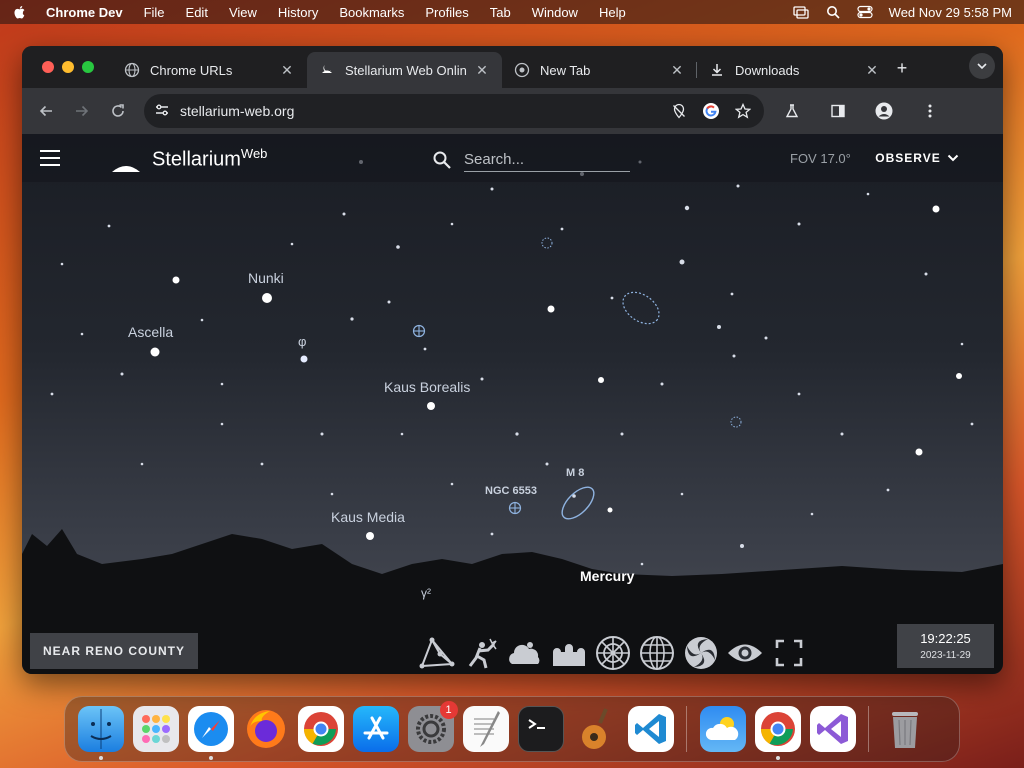 The image size is (1024, 768). I want to click on menu-history: History, so click(298, 12).